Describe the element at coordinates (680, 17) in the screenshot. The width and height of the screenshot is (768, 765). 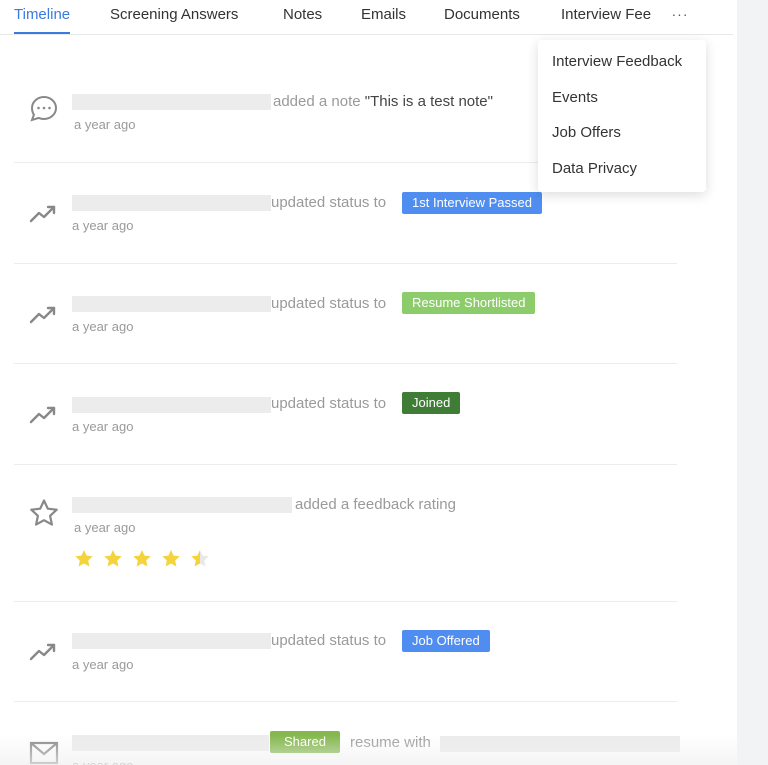
I see `more-tabs-button: ···` at that location.